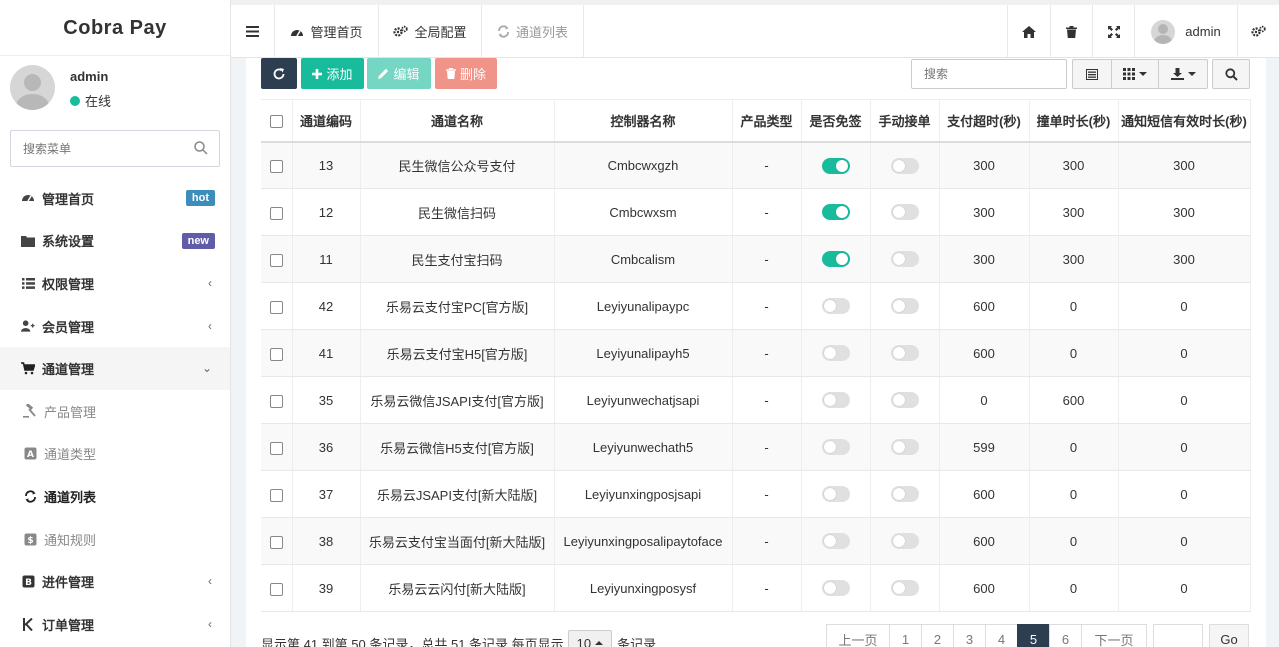 The height and width of the screenshot is (647, 1279). What do you see at coordinates (115, 326) in the screenshot?
I see `sidebar-item-member: 会员管理 ‹` at bounding box center [115, 326].